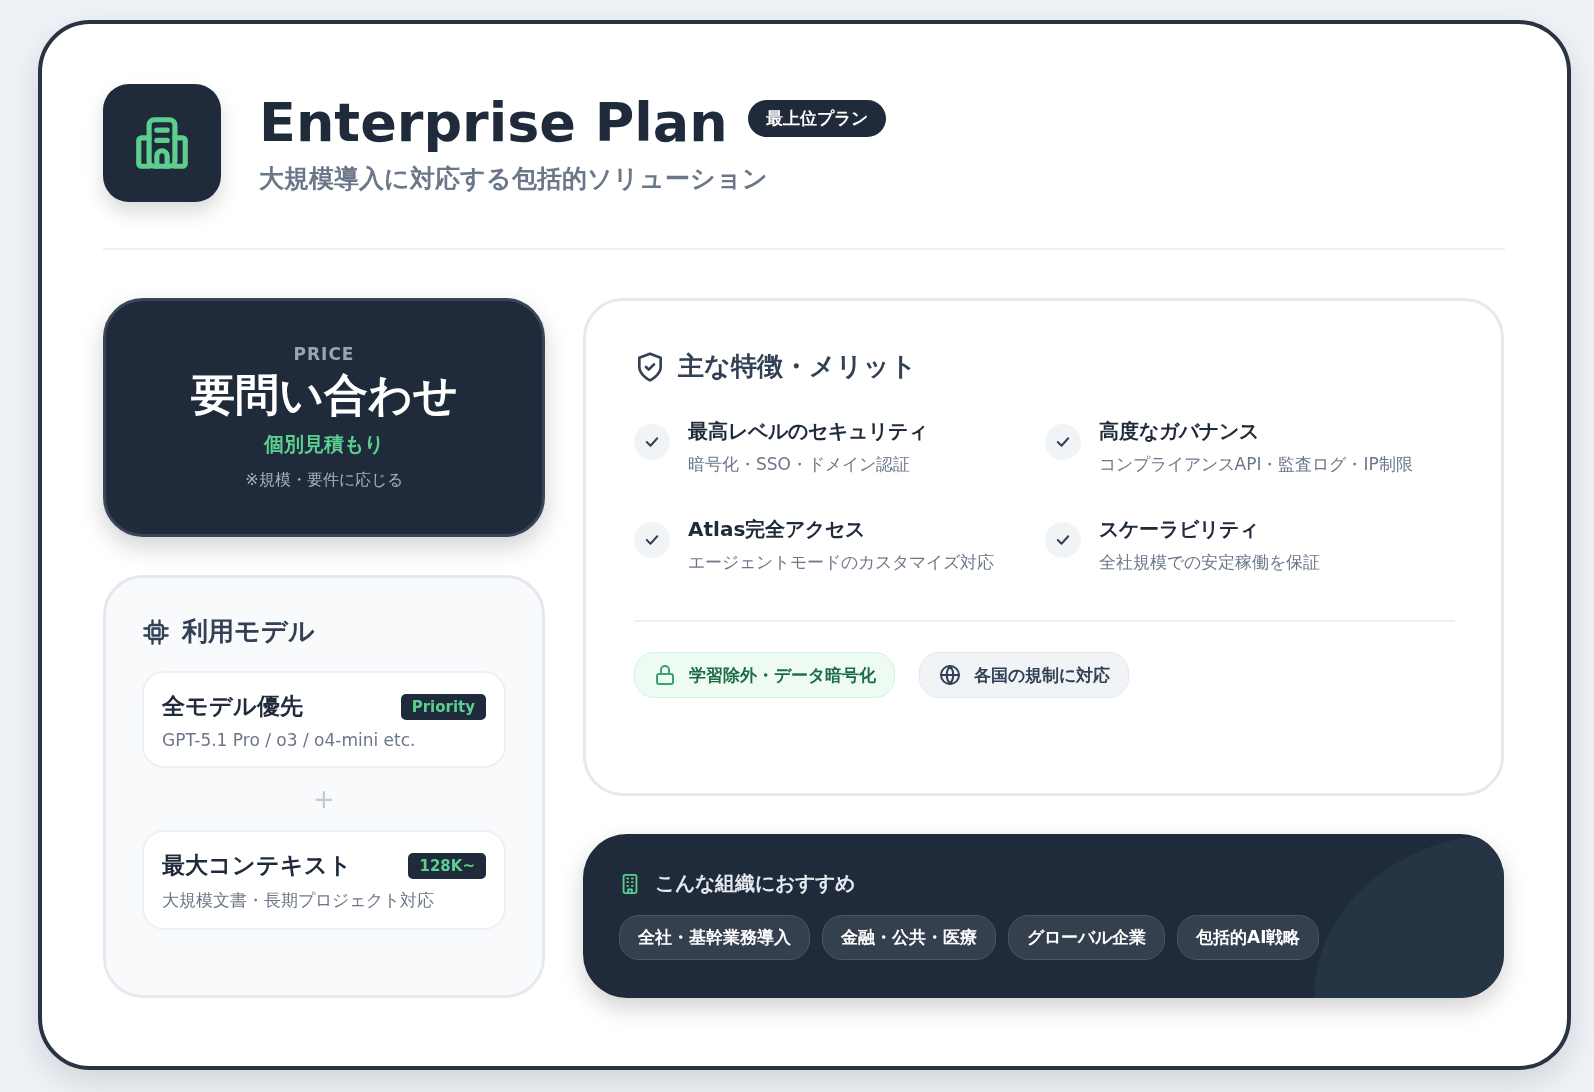 The width and height of the screenshot is (1594, 1092). I want to click on feature-description: エージェントモードのカスタマイズ対応, so click(841, 562).